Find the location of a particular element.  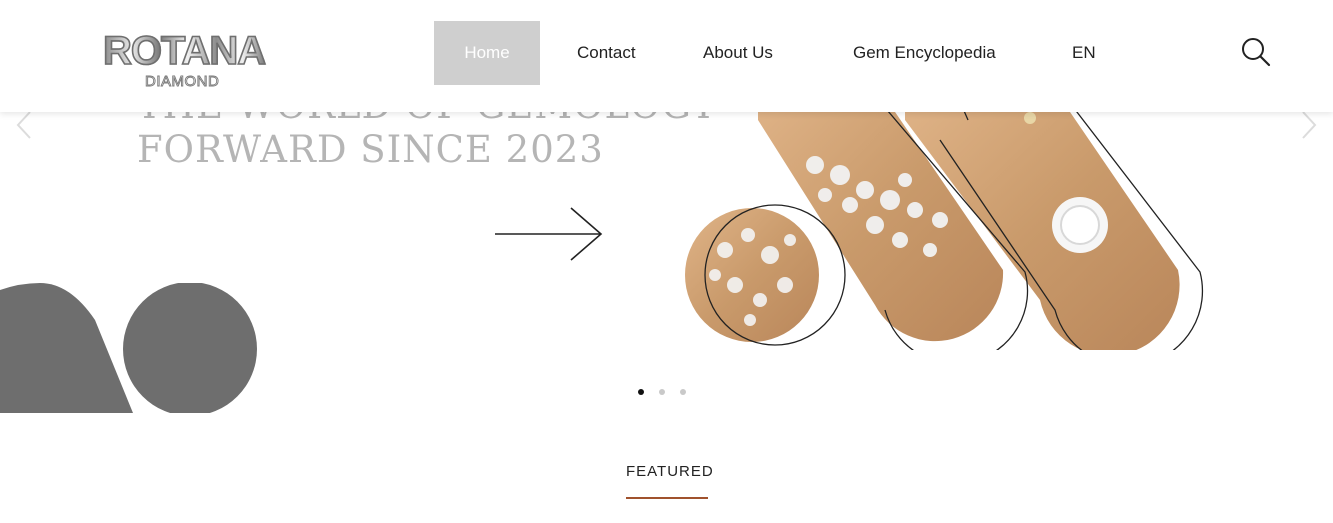

arrow-right-icon is located at coordinates (550, 235).